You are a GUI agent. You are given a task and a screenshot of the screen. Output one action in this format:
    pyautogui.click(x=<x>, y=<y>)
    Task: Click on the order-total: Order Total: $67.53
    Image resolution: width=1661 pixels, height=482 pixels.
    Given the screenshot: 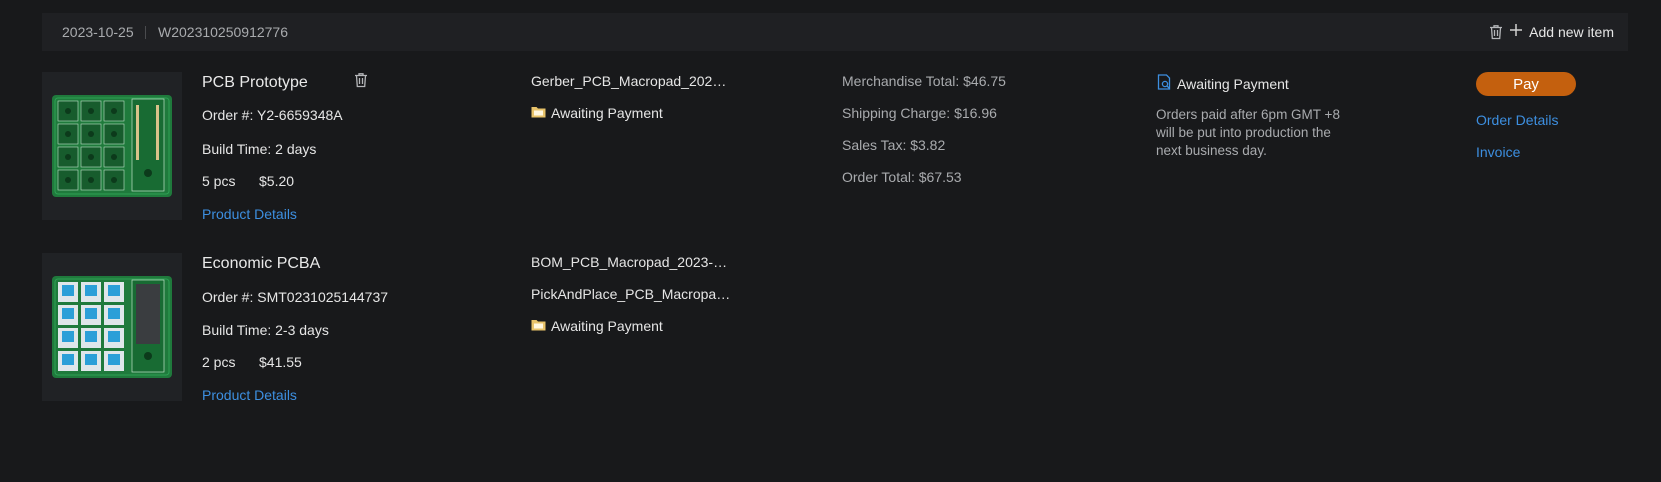 What is the action you would take?
    pyautogui.click(x=902, y=177)
    